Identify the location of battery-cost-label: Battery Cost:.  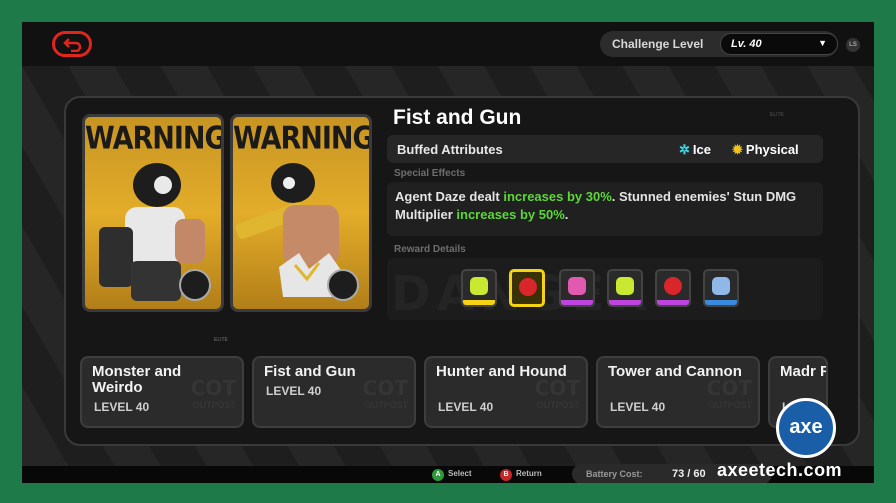
(614, 474).